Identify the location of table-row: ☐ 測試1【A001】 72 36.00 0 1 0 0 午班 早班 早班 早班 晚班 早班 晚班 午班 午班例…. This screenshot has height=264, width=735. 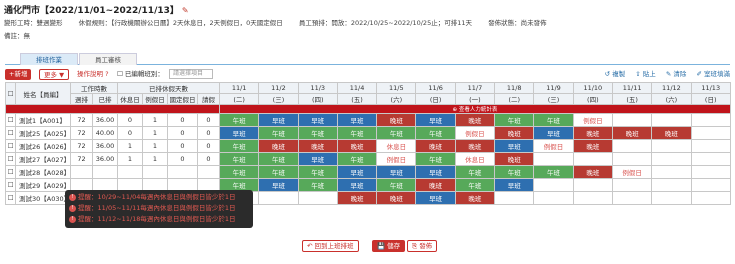
(368, 120).